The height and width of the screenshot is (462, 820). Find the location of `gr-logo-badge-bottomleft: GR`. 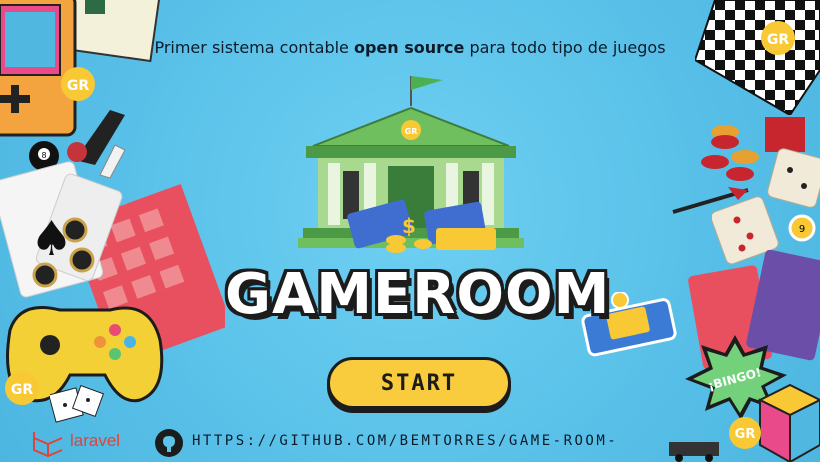

gr-logo-badge-bottomleft: GR is located at coordinates (22, 388).